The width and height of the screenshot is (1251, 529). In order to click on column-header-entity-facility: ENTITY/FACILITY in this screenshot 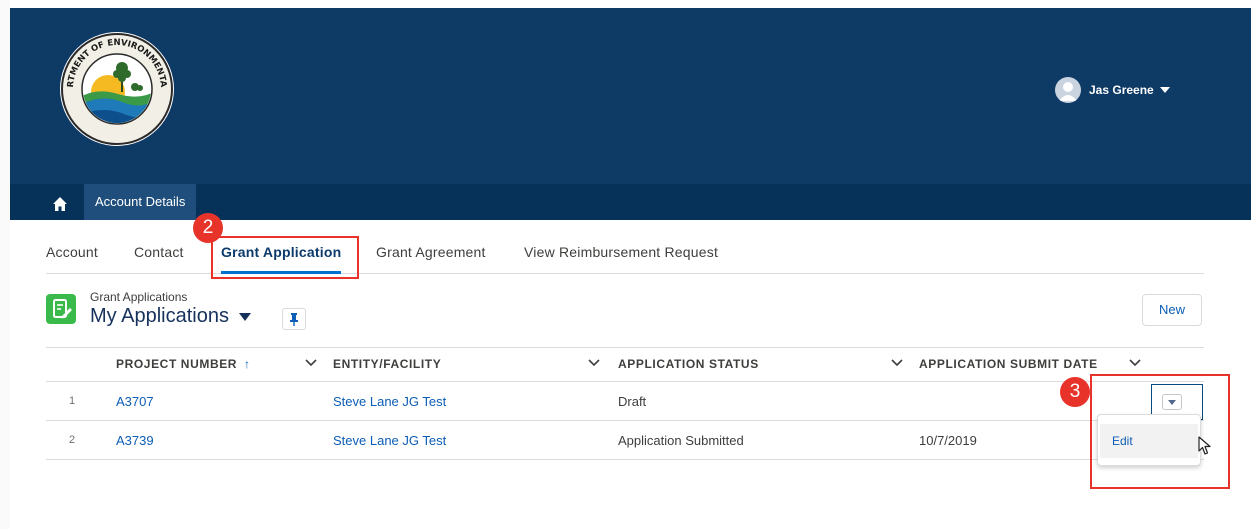, I will do `click(387, 364)`.